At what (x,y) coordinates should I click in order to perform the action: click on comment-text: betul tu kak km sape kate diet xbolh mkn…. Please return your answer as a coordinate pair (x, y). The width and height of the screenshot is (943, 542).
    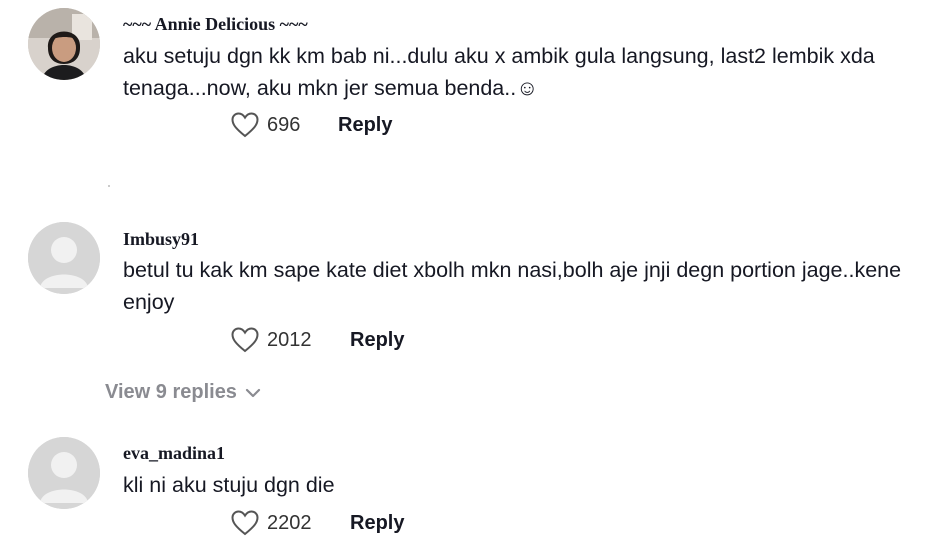
    Looking at the image, I should click on (512, 286).